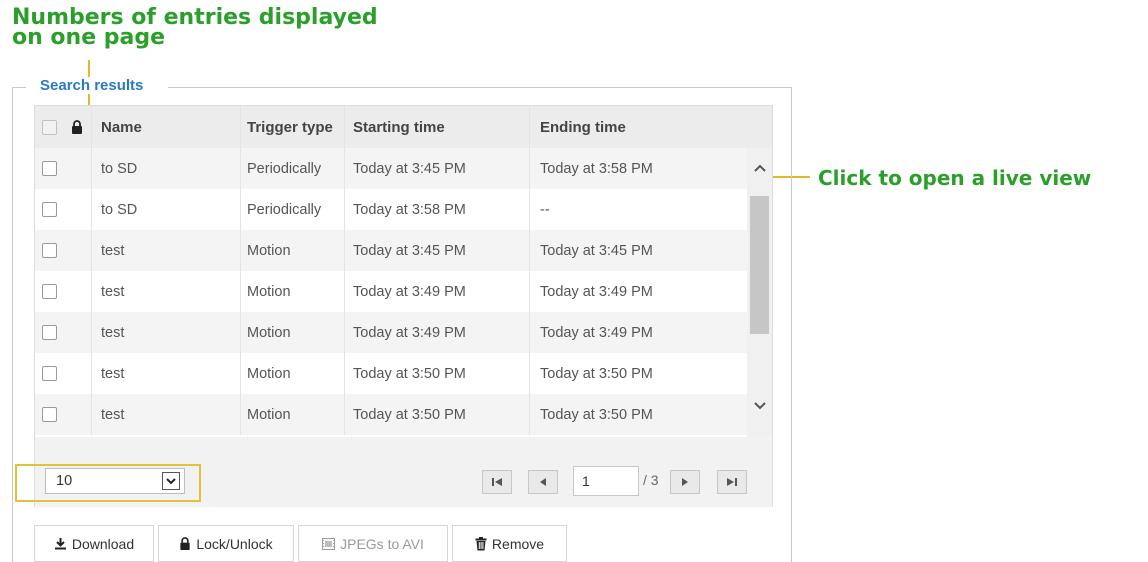 The image size is (1148, 562). I want to click on header-starting-time: Starting time, so click(437, 127).